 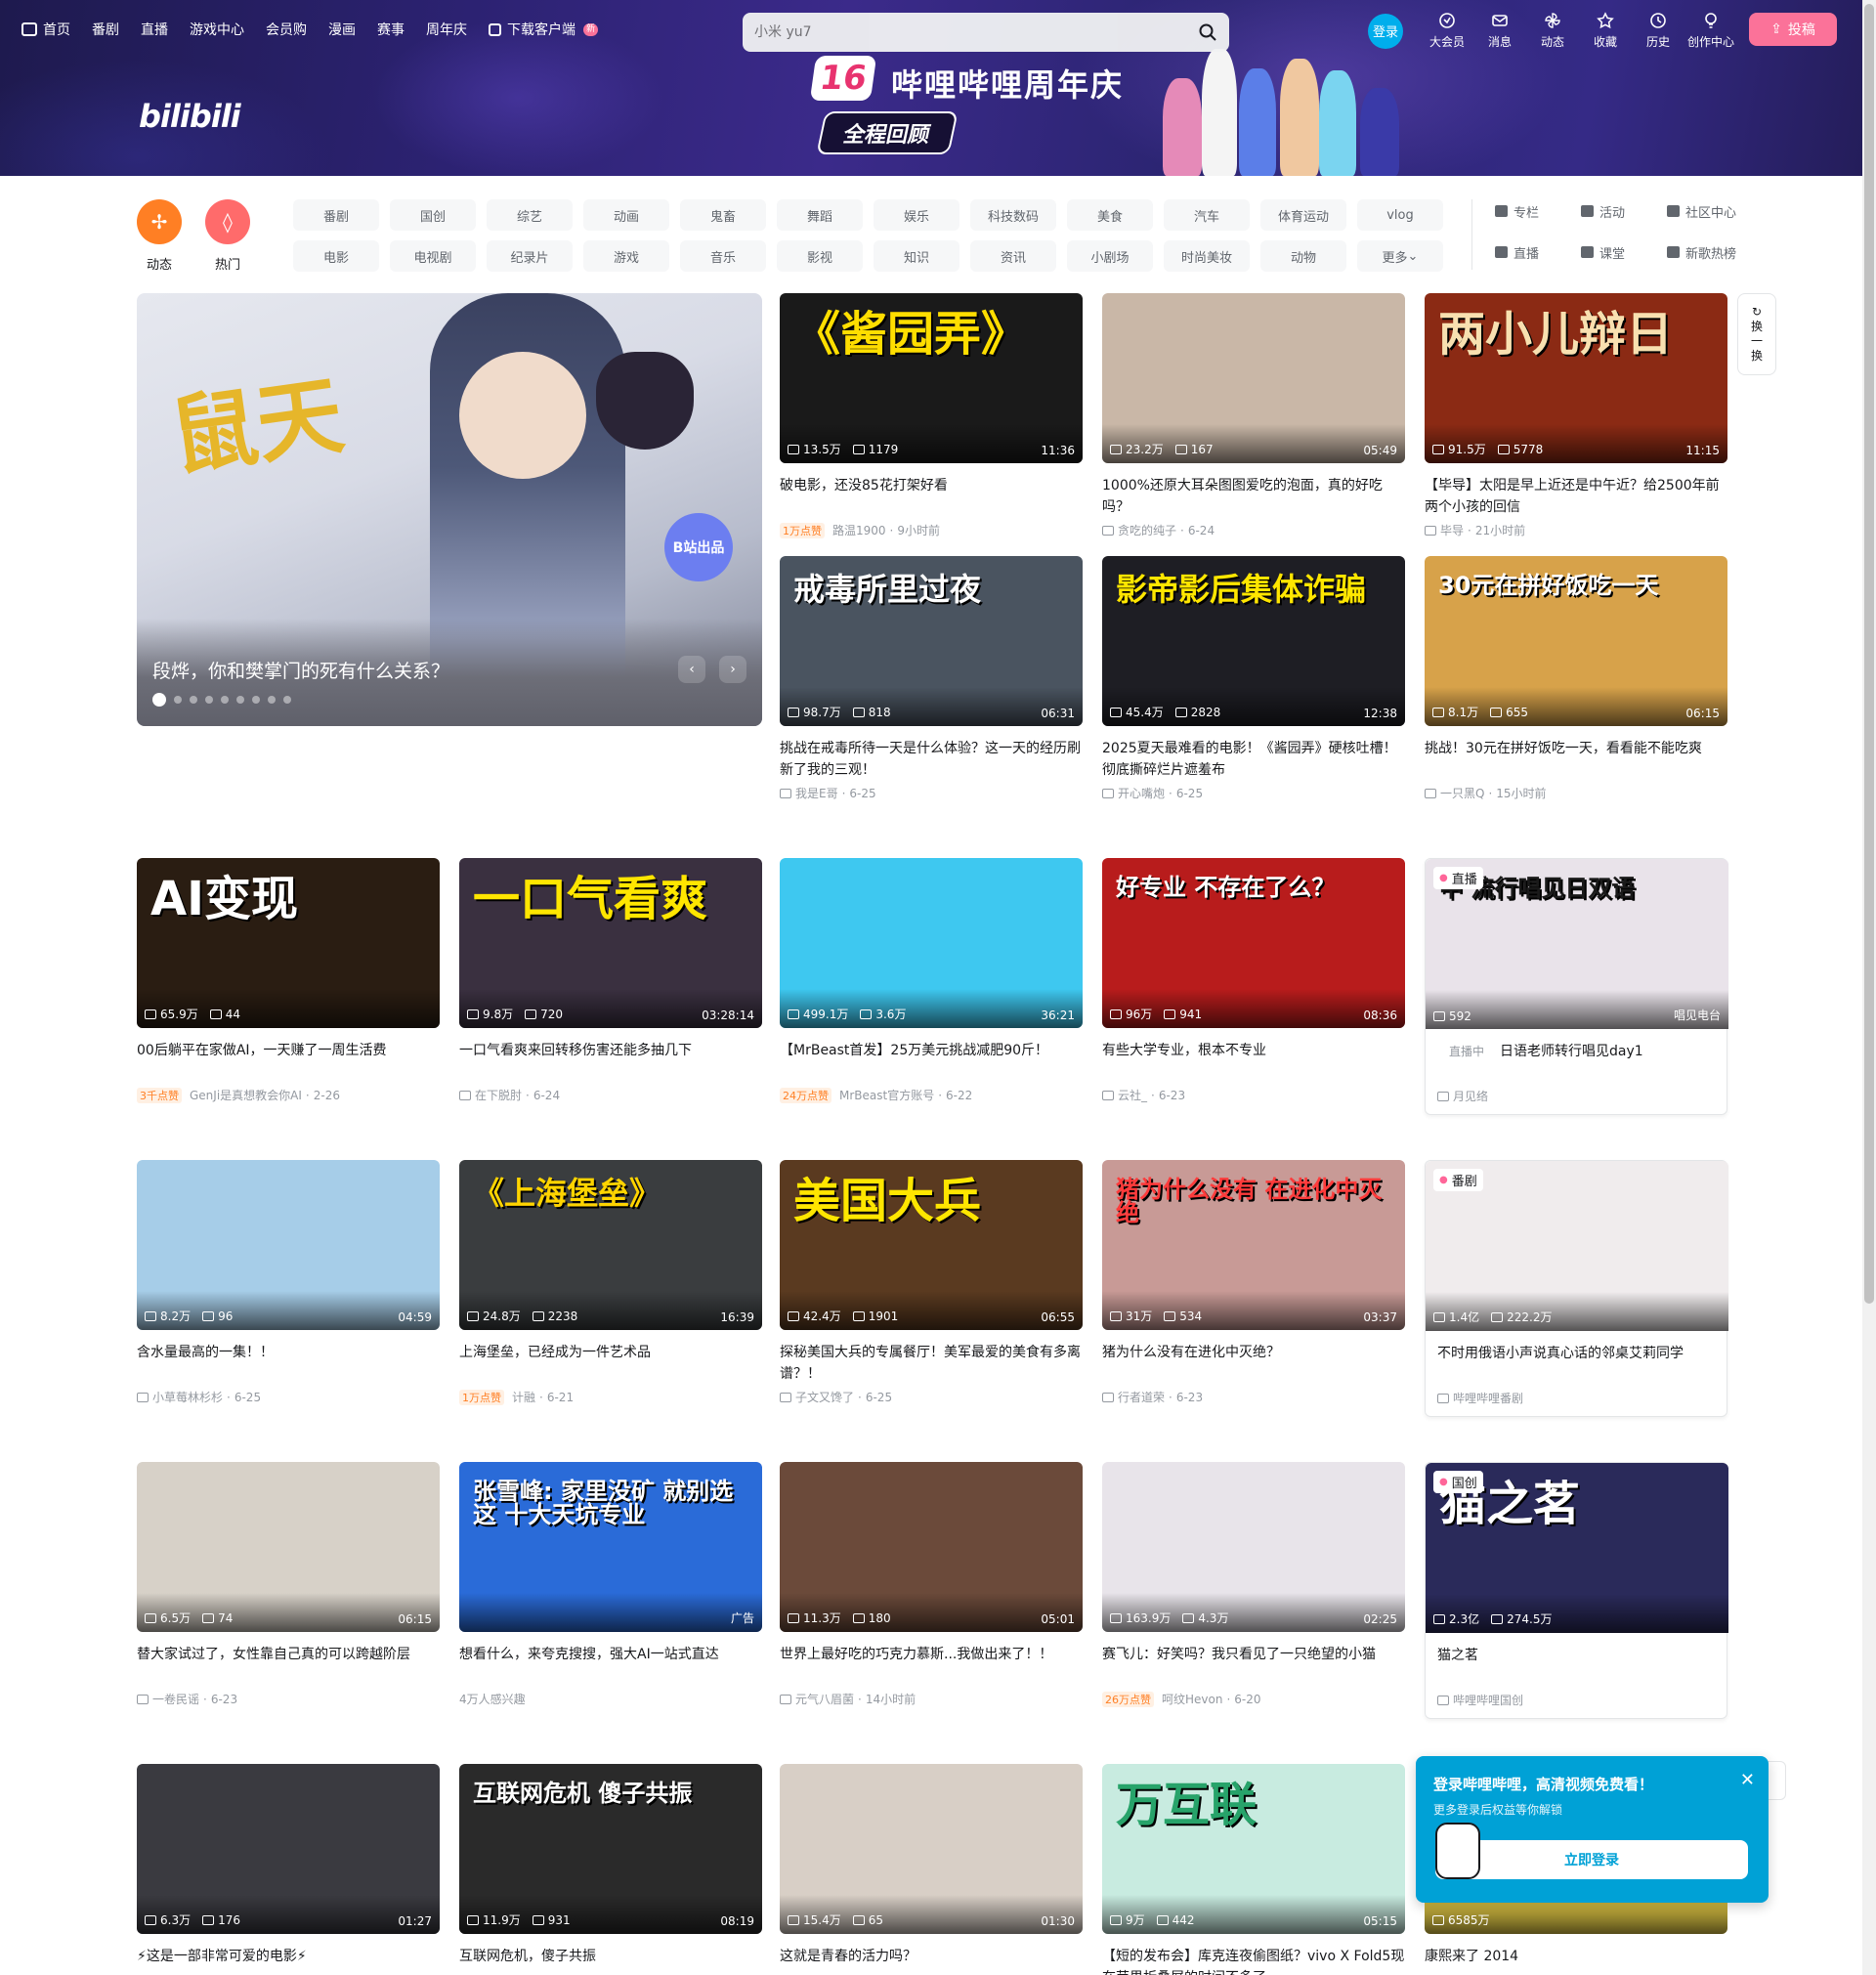 I want to click on nav-history: 历史, so click(x=1658, y=31).